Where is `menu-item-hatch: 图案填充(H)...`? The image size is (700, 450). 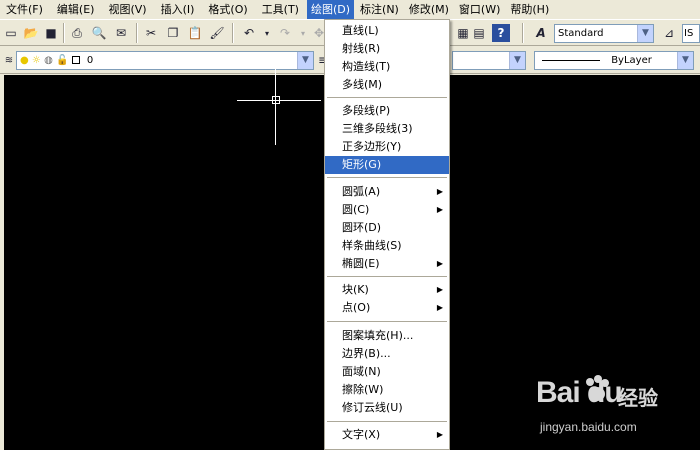 menu-item-hatch: 图案填充(H)... is located at coordinates (387, 336).